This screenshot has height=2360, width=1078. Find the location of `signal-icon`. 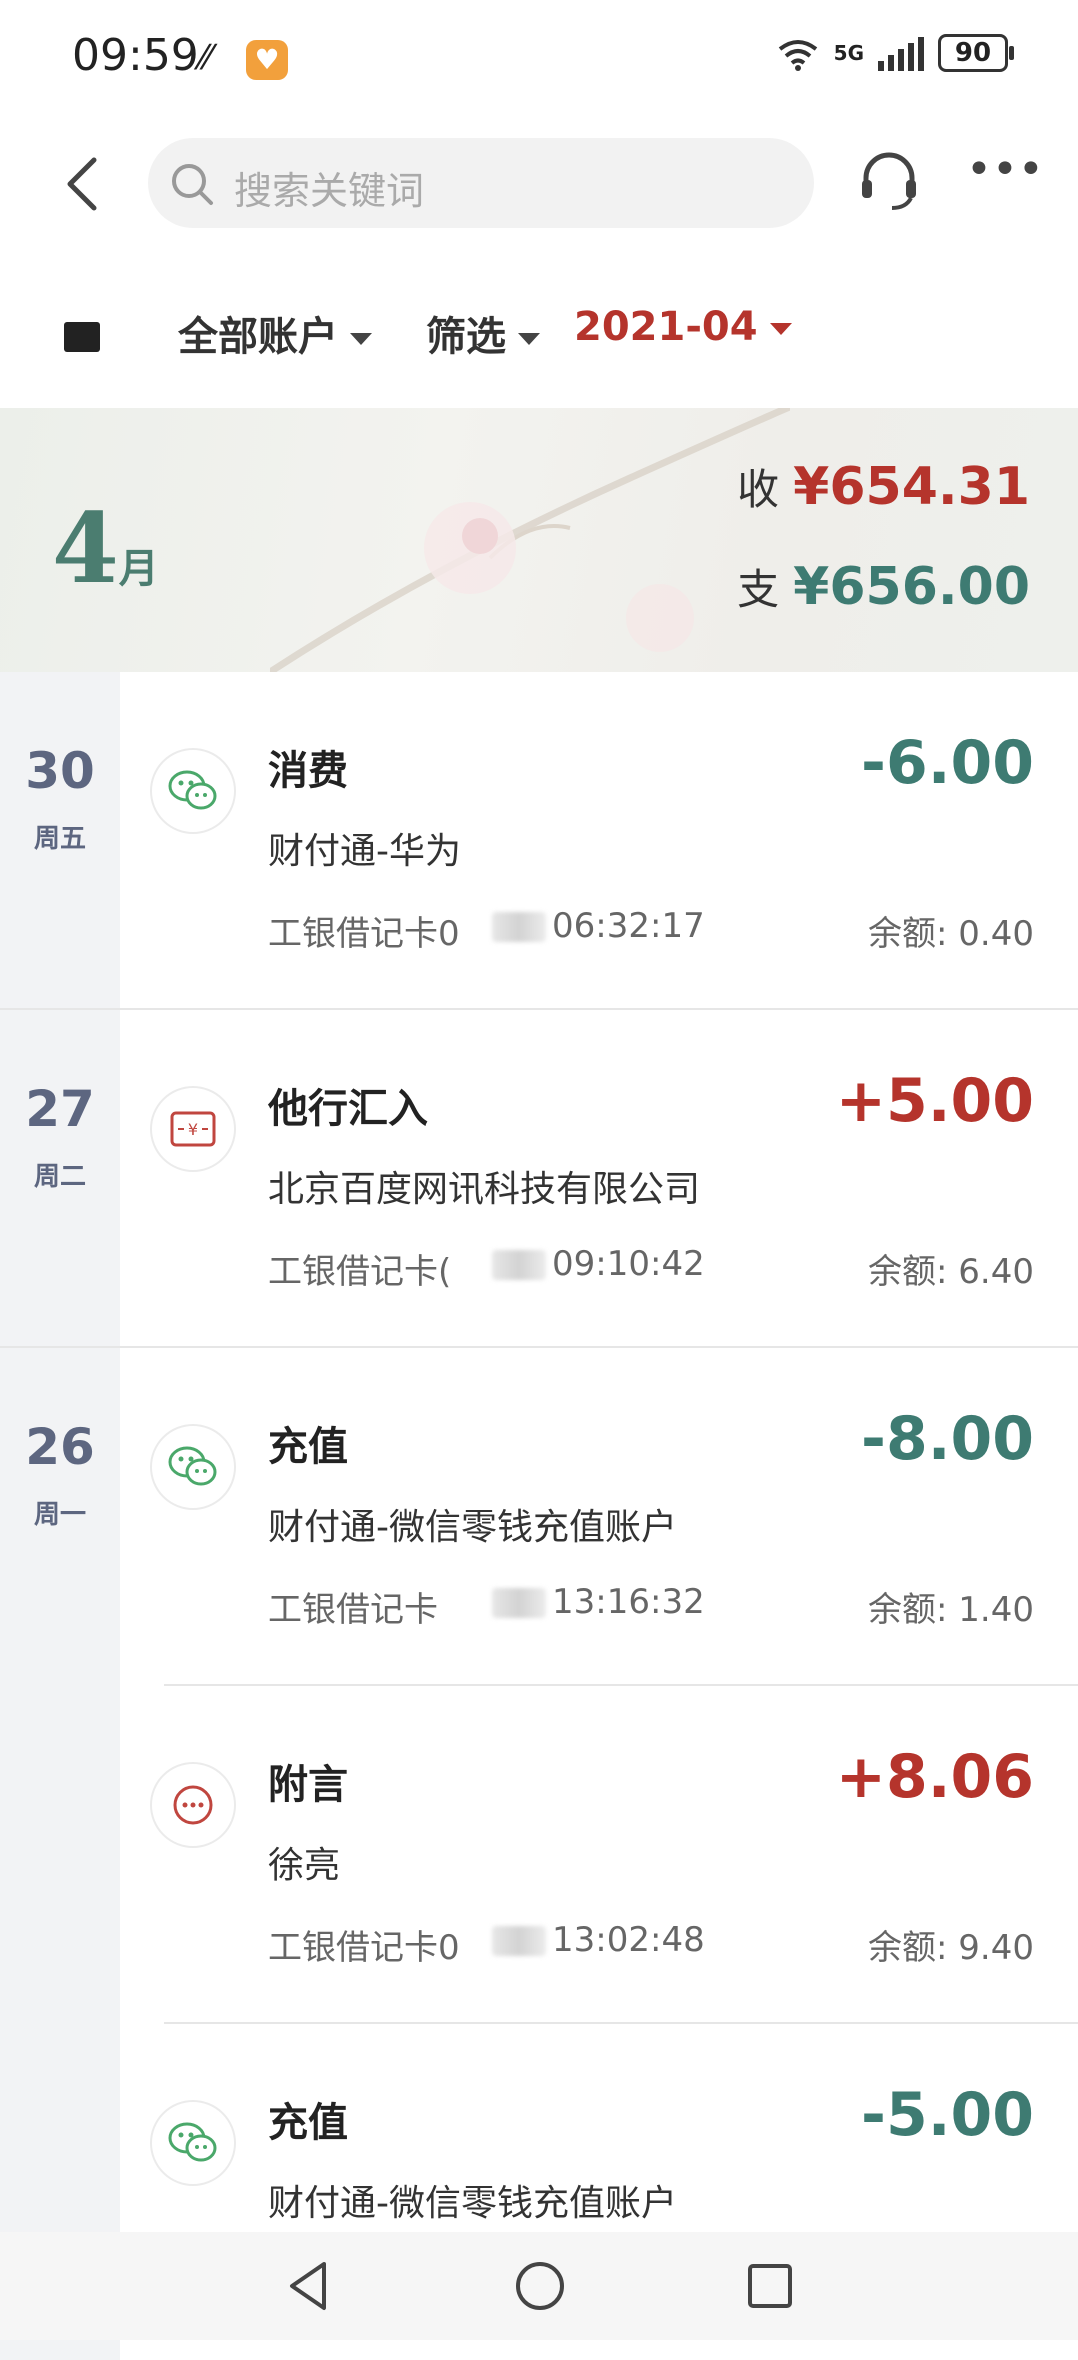

signal-icon is located at coordinates (901, 53).